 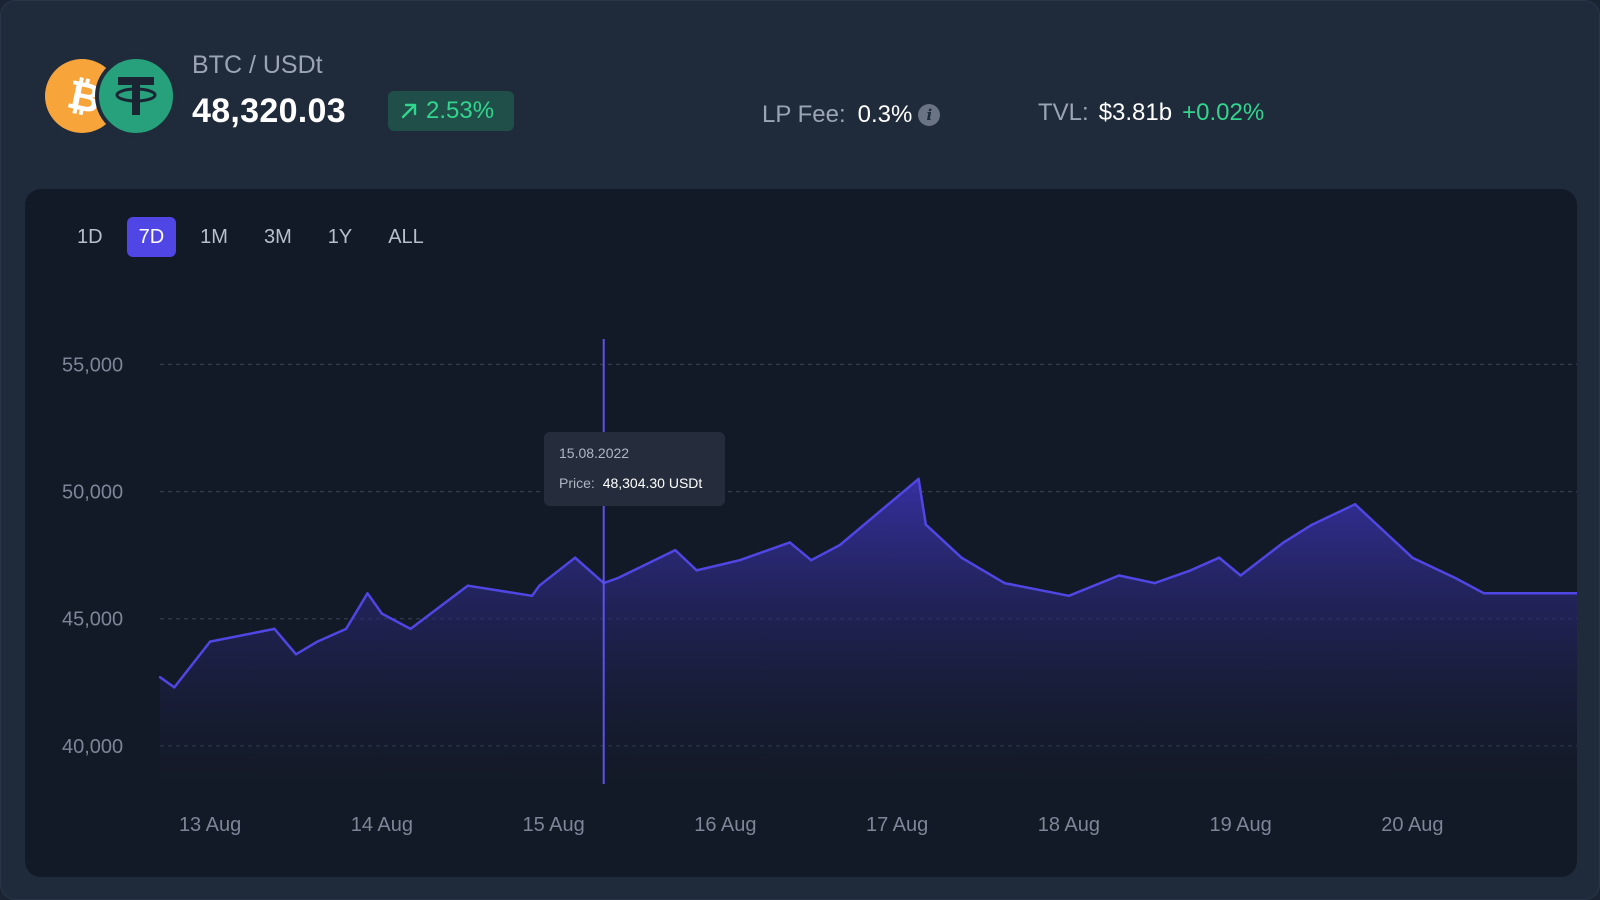 I want to click on range-7d: 7D, so click(x=151, y=237).